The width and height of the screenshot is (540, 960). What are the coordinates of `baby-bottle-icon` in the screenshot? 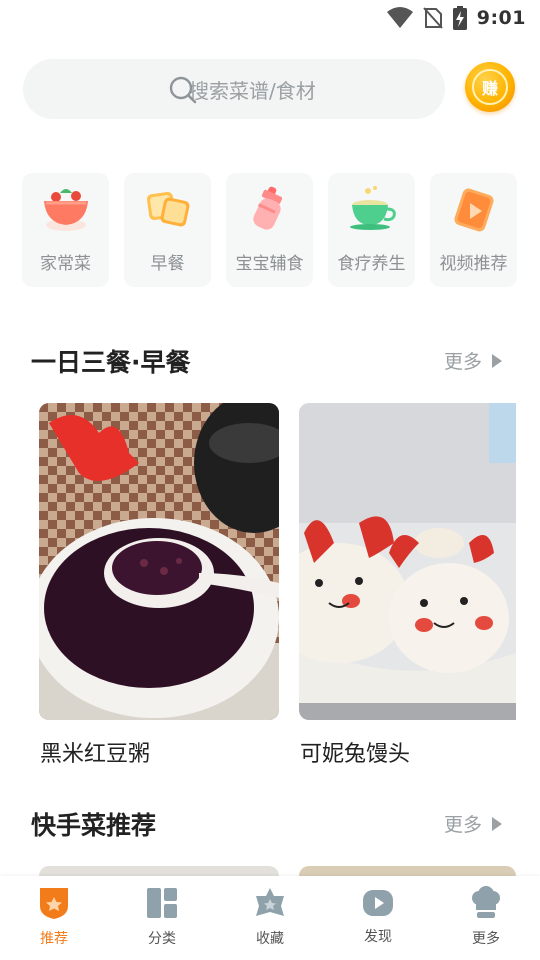 It's located at (268, 208).